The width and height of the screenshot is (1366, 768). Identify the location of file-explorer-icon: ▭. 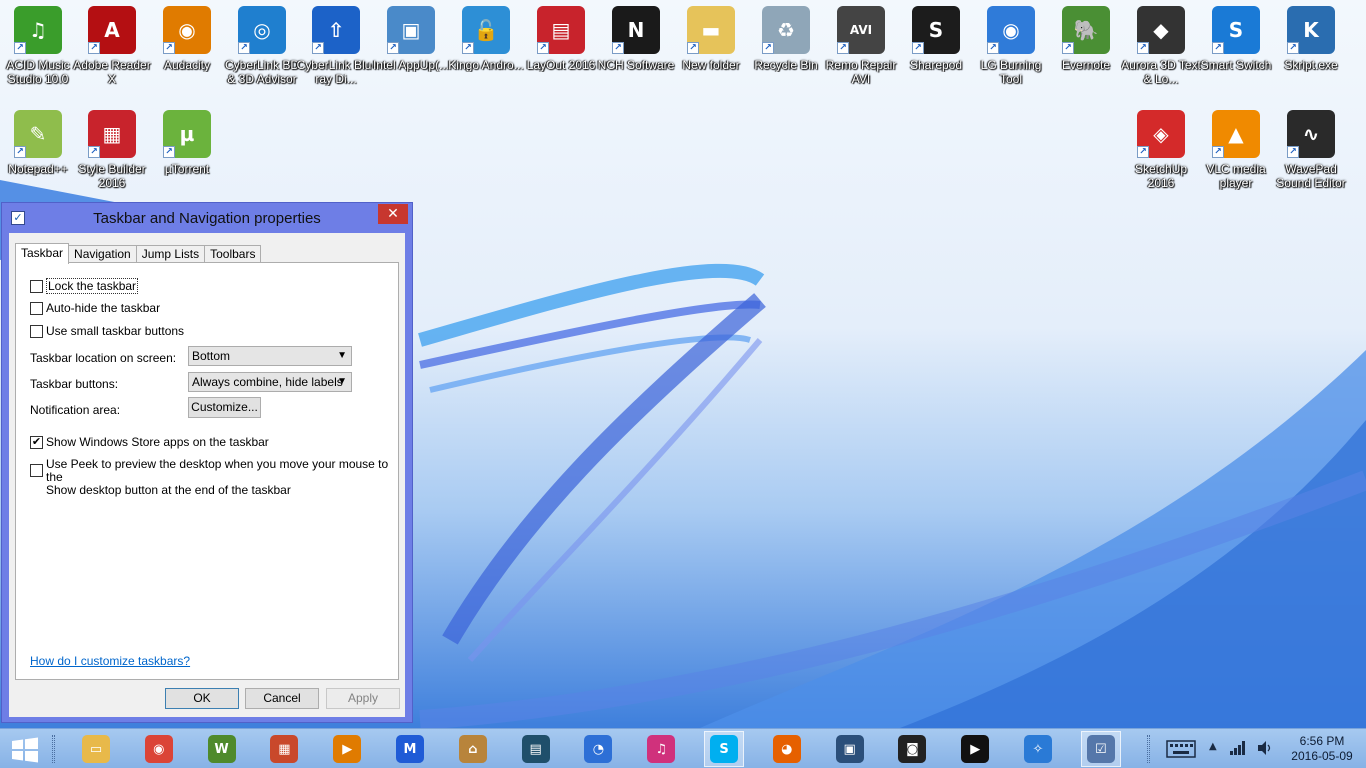
(96, 749).